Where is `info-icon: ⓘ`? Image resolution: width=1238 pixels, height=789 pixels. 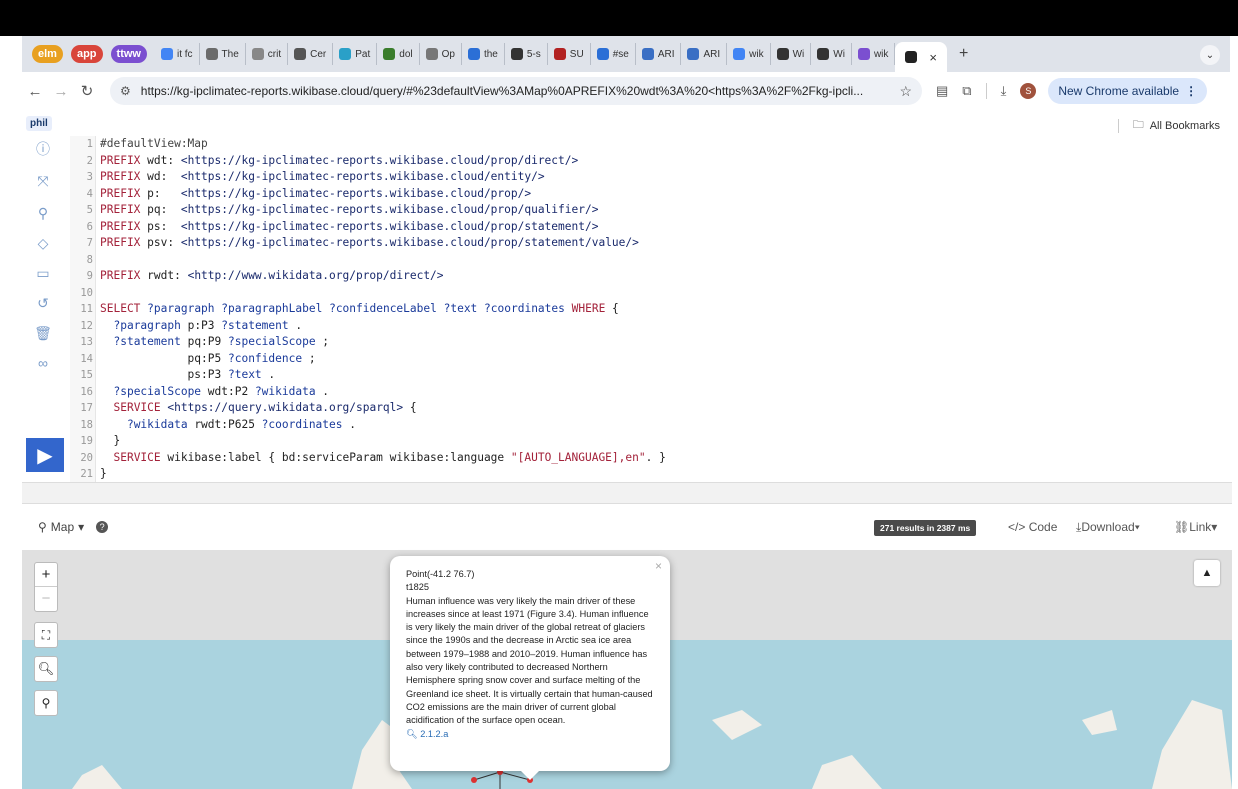 info-icon: ⓘ is located at coordinates (43, 149).